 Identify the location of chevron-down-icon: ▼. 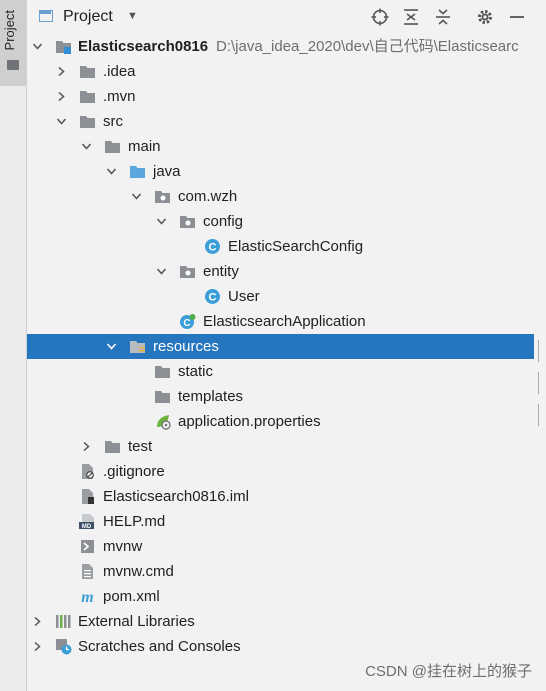
(132, 16).